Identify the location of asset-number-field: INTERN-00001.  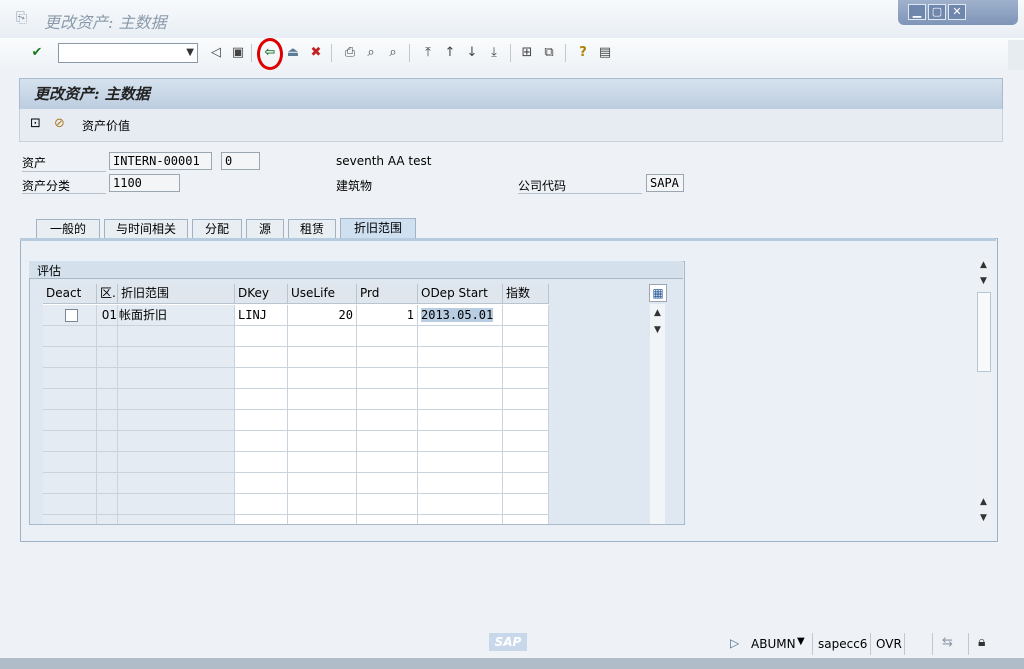
(160, 161).